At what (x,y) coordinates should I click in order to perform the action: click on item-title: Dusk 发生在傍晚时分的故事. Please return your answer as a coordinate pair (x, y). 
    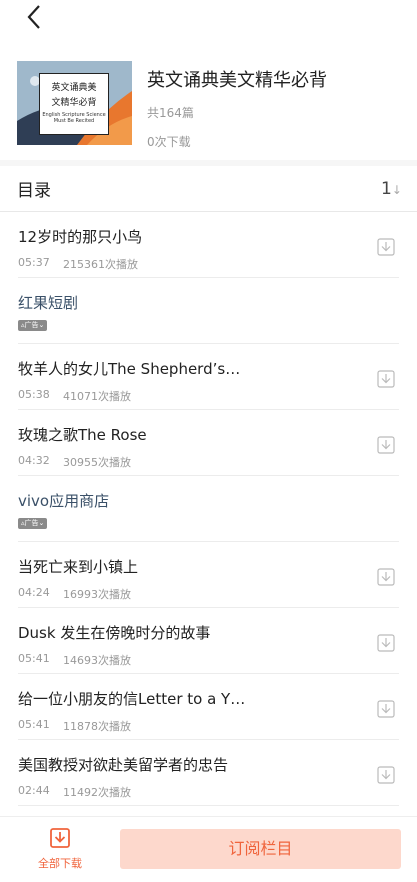
    Looking at the image, I should click on (114, 633).